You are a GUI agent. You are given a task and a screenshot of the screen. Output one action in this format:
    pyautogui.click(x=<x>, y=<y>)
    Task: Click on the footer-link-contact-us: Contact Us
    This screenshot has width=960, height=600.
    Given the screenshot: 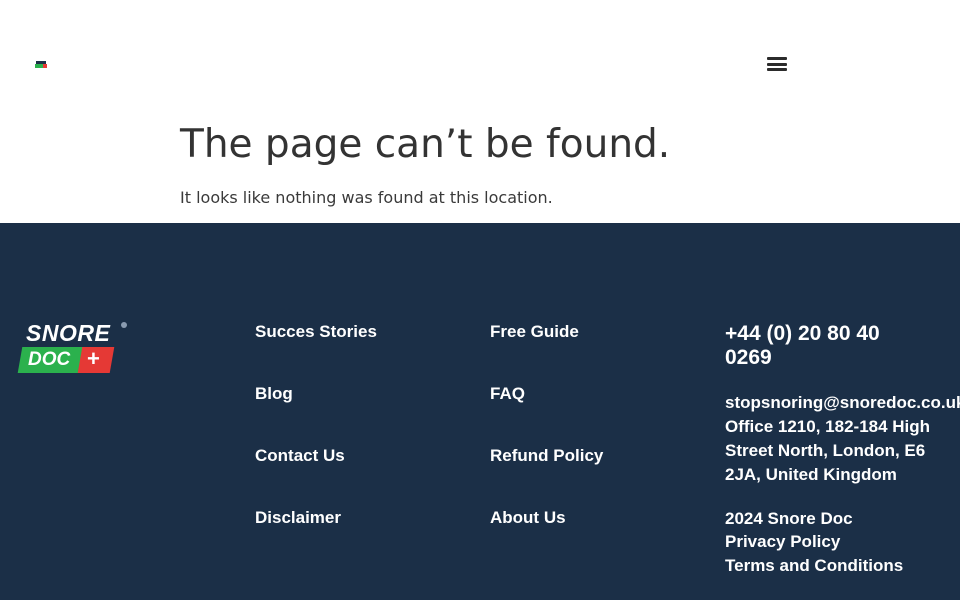 What is the action you would take?
    pyautogui.click(x=316, y=456)
    